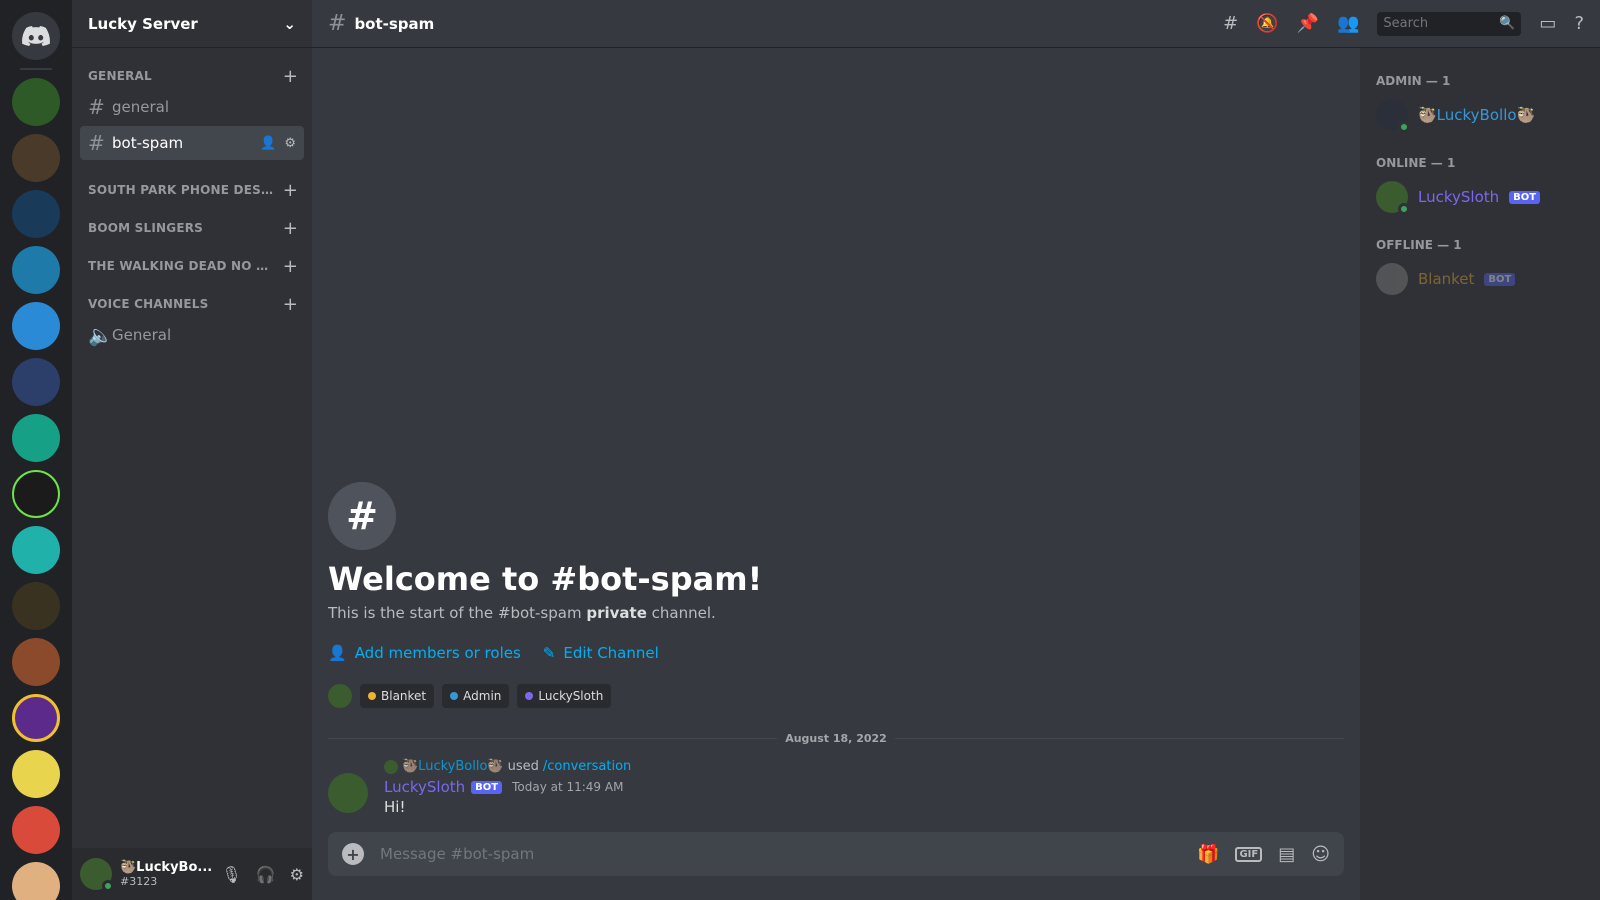 The height and width of the screenshot is (900, 1600). What do you see at coordinates (36, 36) in the screenshot?
I see `discord-home-icon` at bounding box center [36, 36].